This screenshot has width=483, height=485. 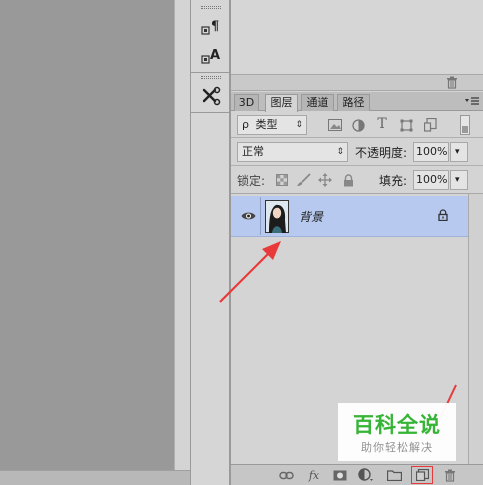 What do you see at coordinates (397, 425) in the screenshot?
I see `watermark-title: 百科全说` at bounding box center [397, 425].